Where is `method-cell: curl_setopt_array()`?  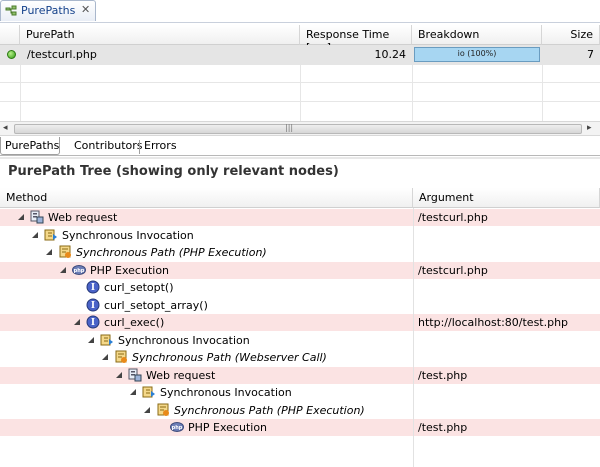
method-cell: curl_setopt_array() is located at coordinates (156, 305).